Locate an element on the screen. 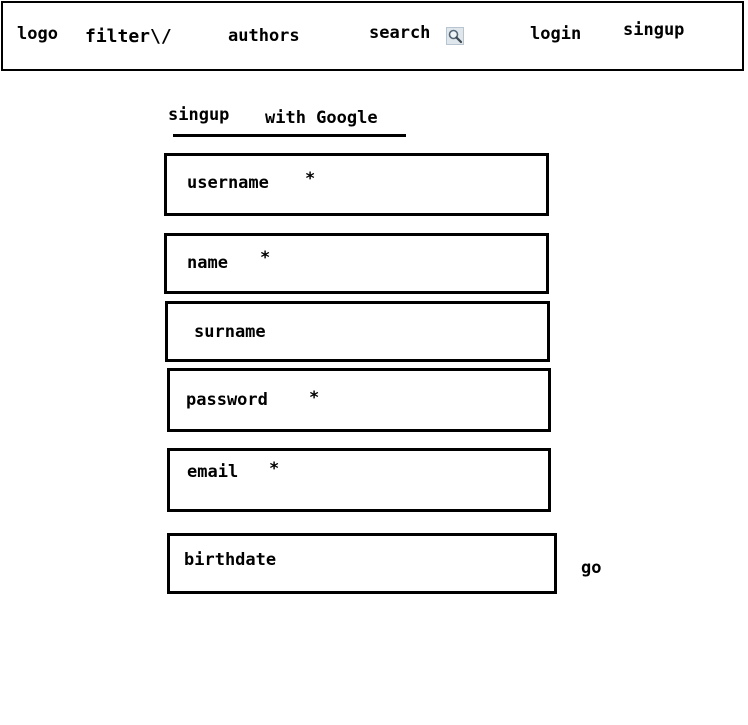  signup-with-google-tab: with Google is located at coordinates (321, 118).